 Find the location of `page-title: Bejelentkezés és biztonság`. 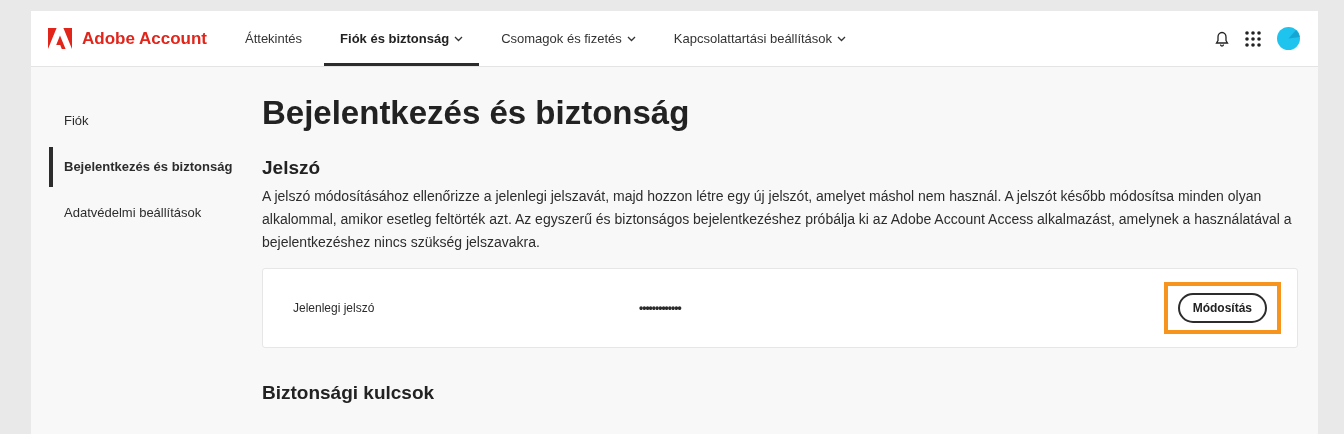

page-title: Bejelentkezés és biztonság is located at coordinates (476, 113).